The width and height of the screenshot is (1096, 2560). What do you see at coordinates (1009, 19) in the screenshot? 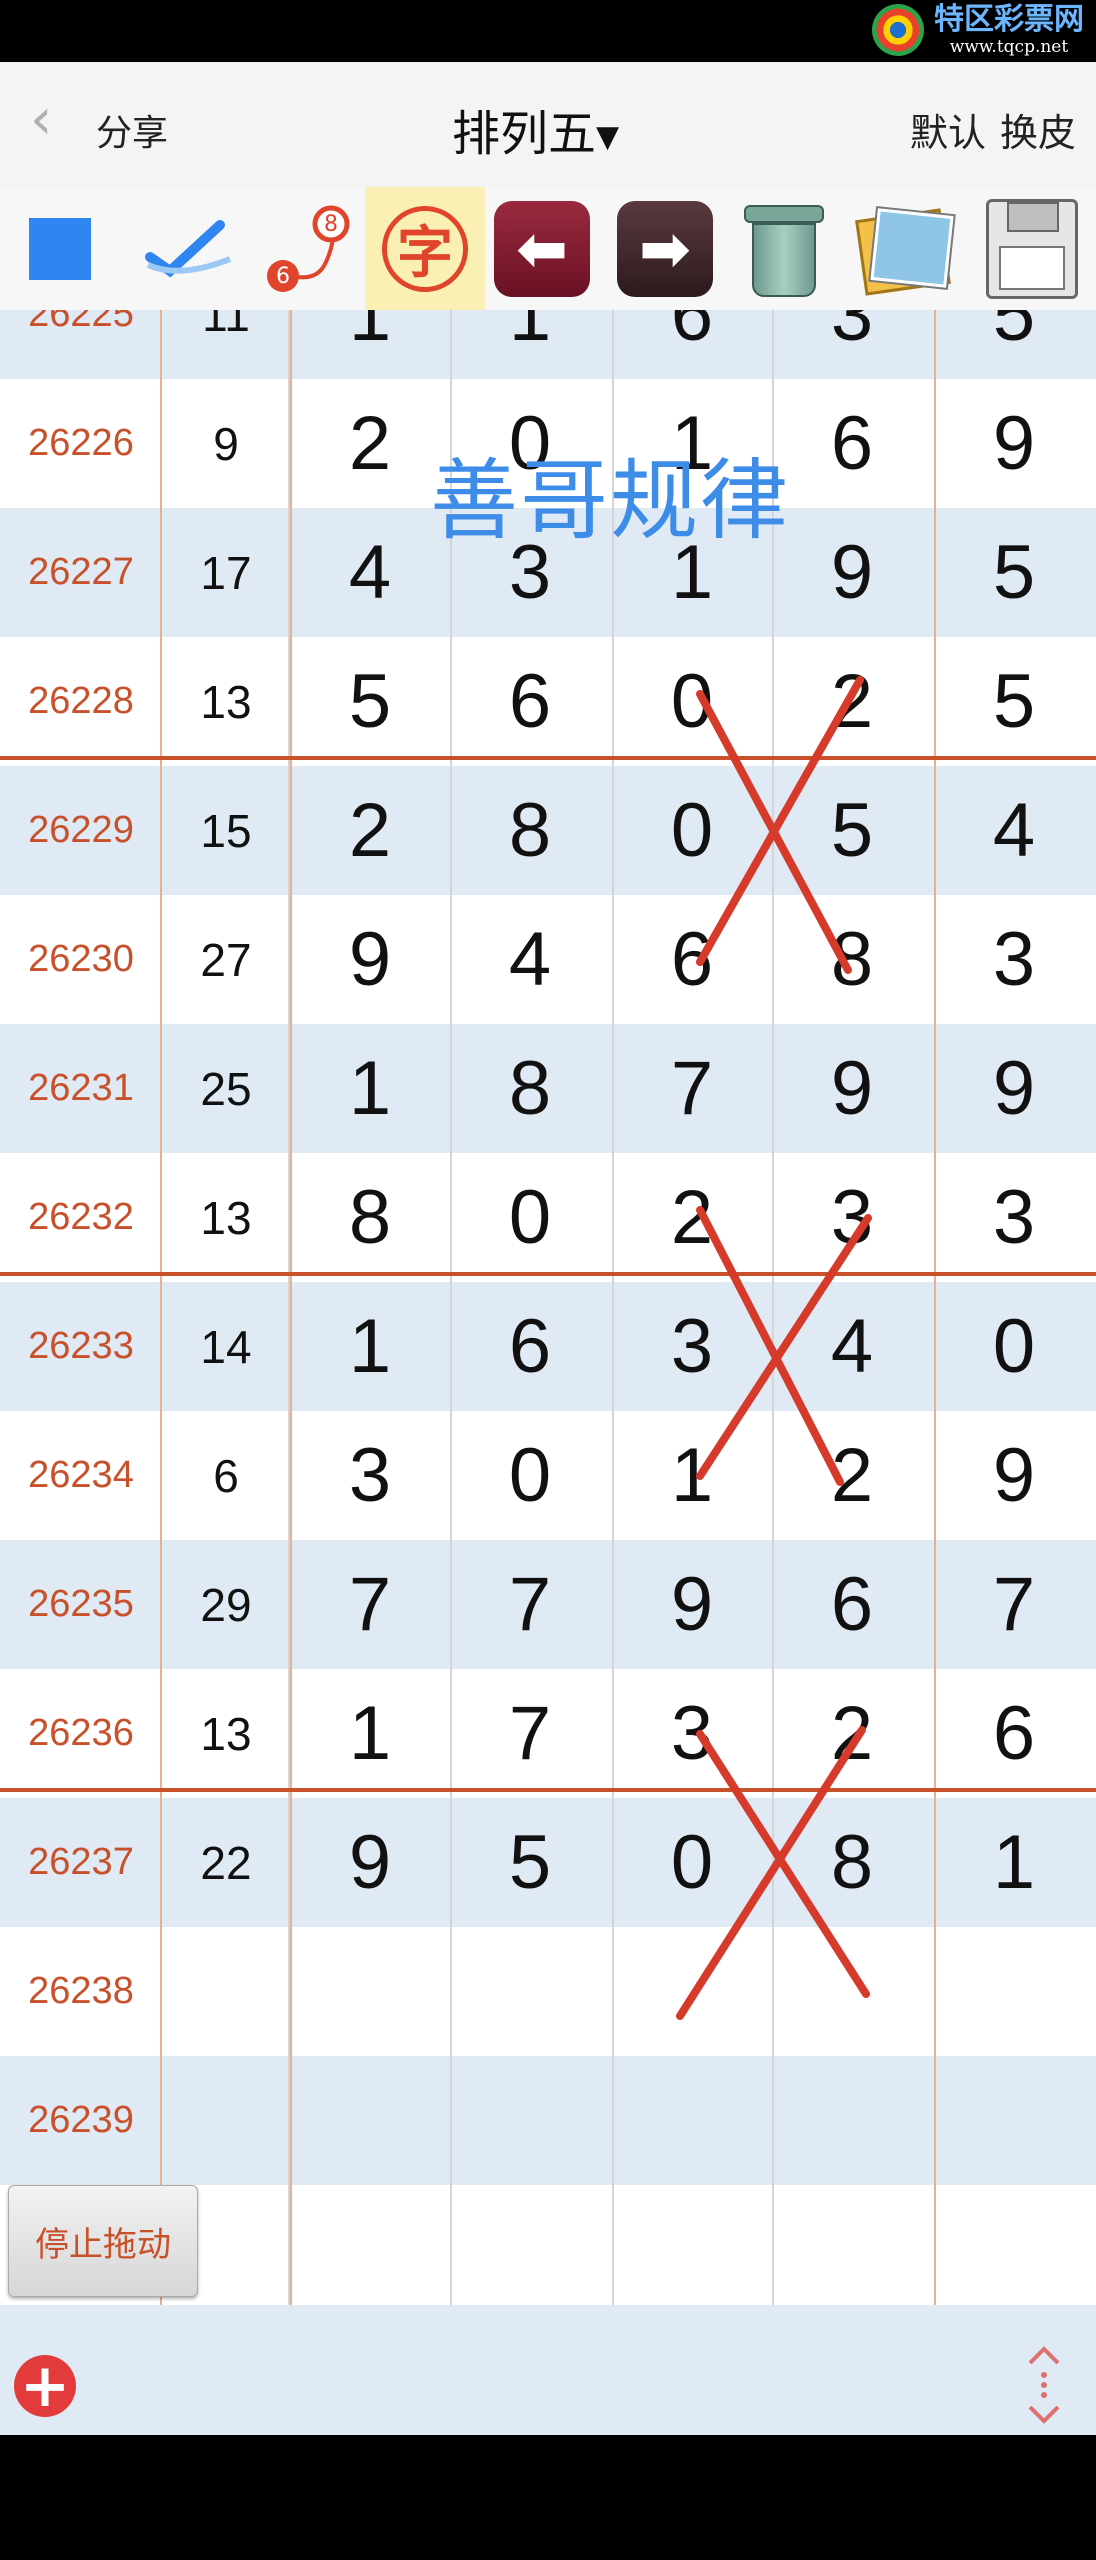
I see `watermark-brand: 特区彩票网` at bounding box center [1009, 19].